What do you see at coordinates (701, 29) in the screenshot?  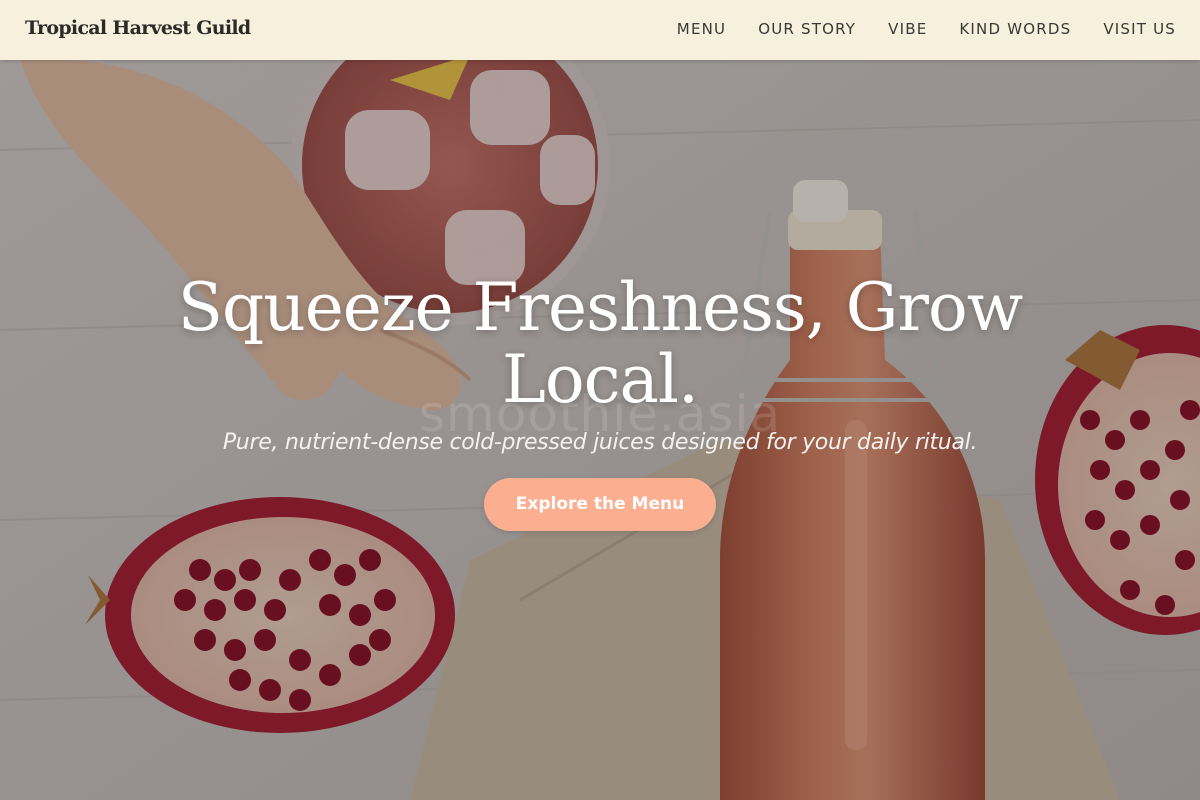 I see `nav-link-menu: MENU` at bounding box center [701, 29].